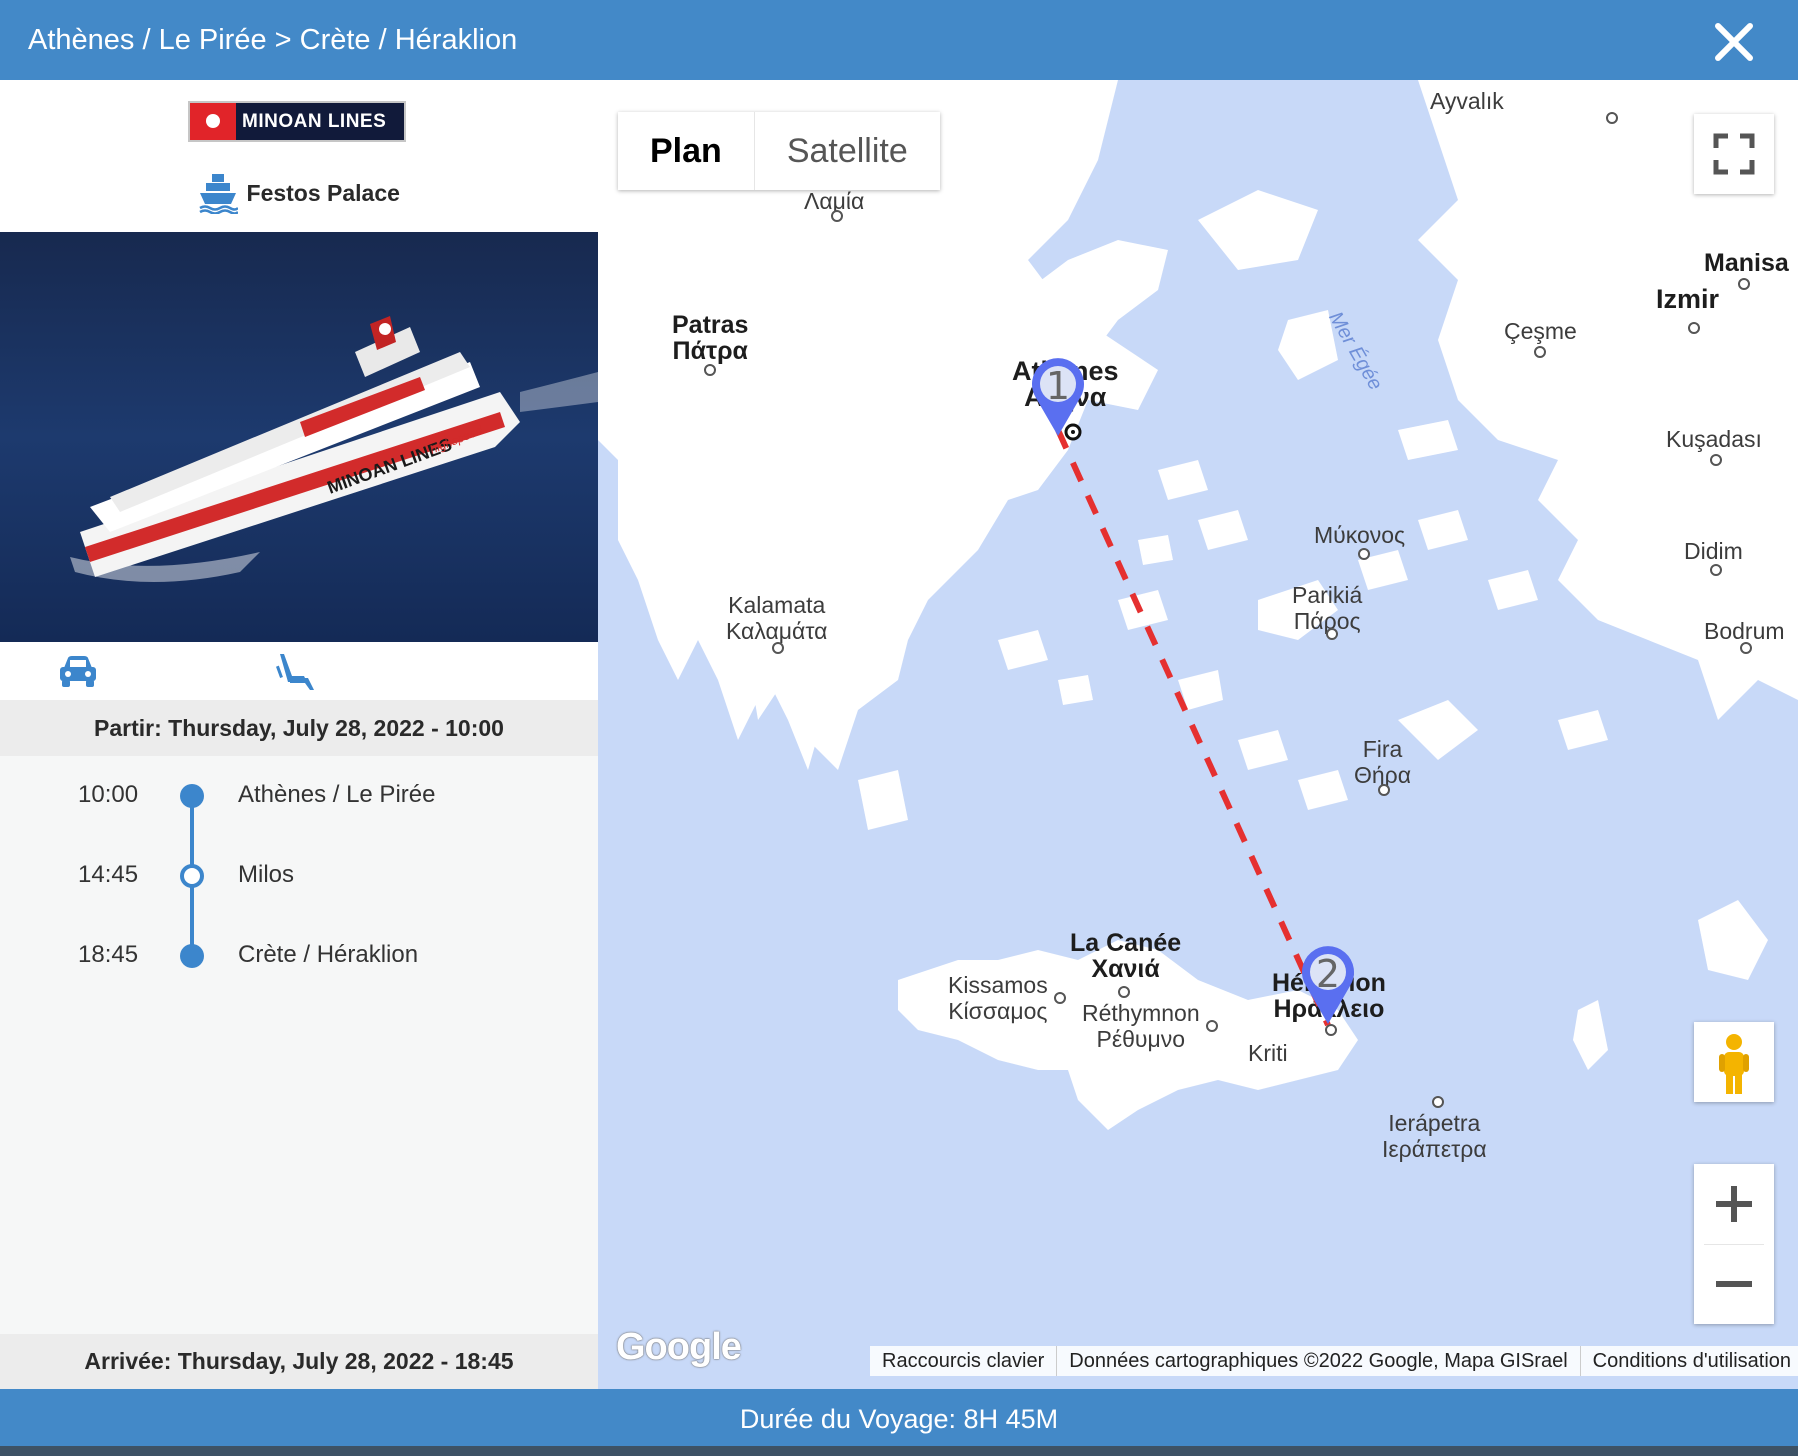 The height and width of the screenshot is (1456, 1798). Describe the element at coordinates (296, 672) in the screenshot. I see `seat-icon` at that location.